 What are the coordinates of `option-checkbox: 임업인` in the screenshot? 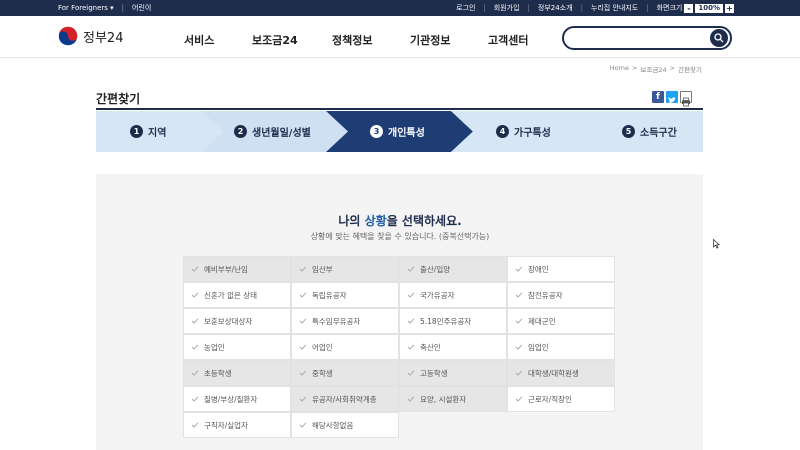 It's located at (561, 347).